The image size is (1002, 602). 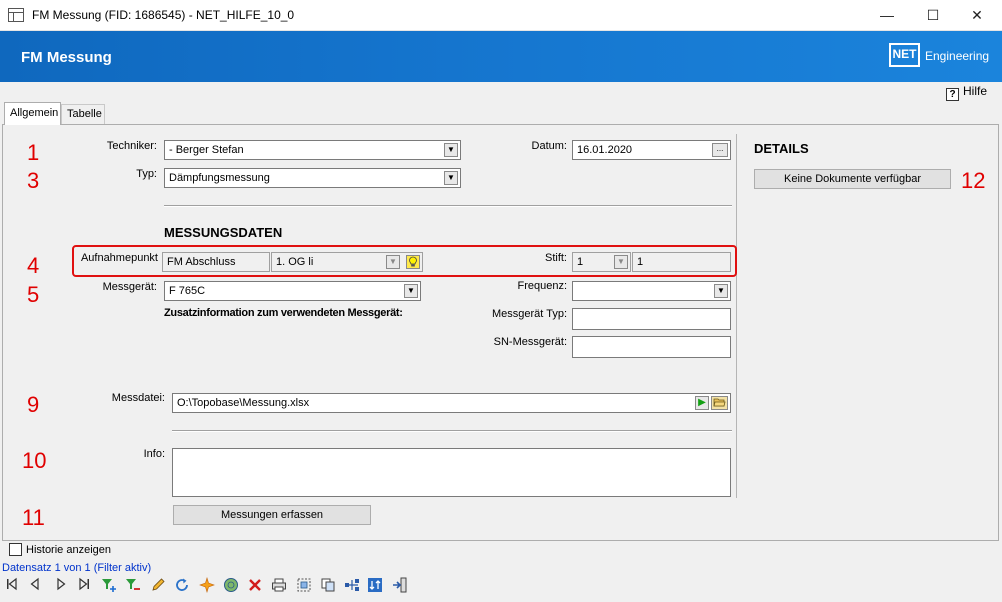 What do you see at coordinates (304, 586) in the screenshot?
I see `select-icon` at bounding box center [304, 586].